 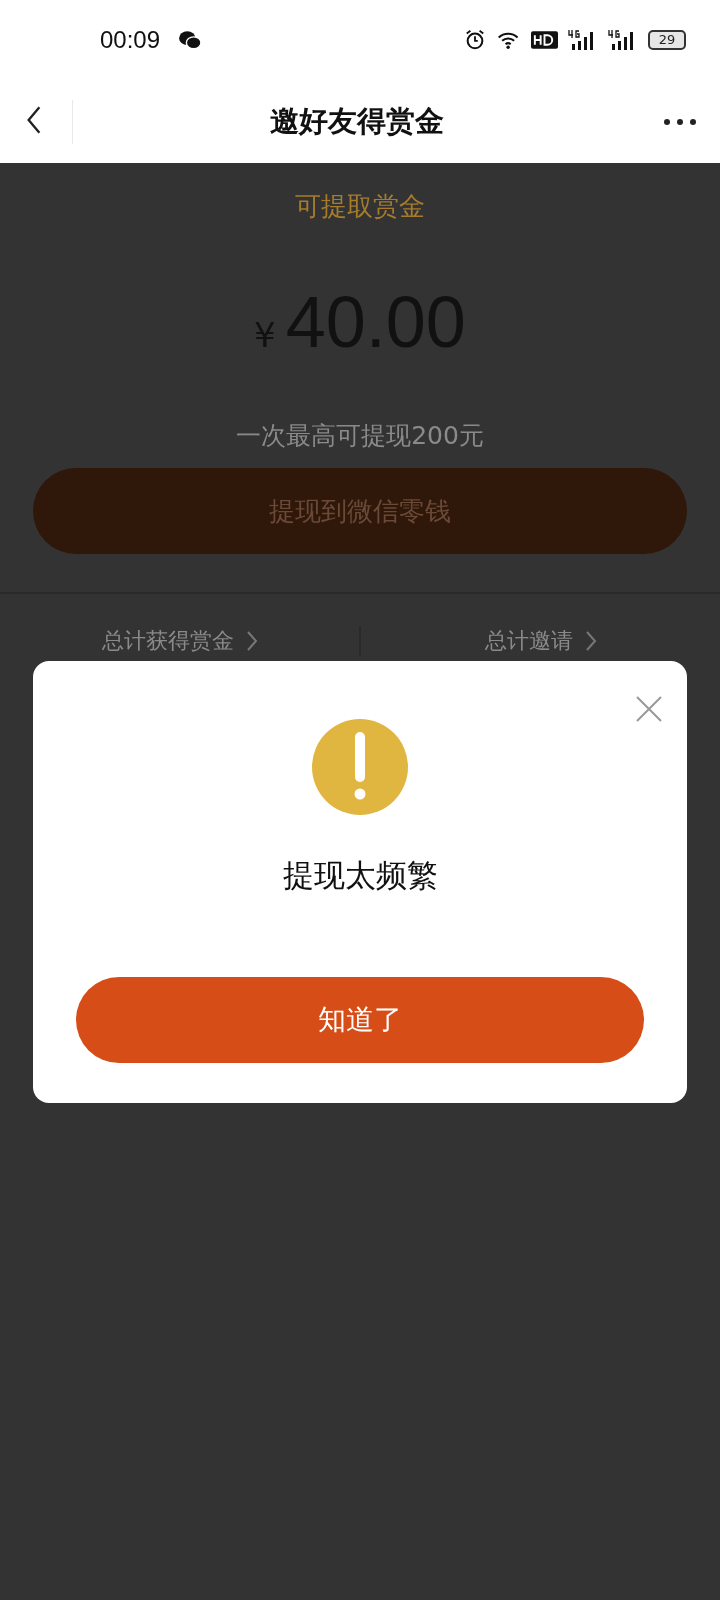 I want to click on close-icon, so click(x=649, y=709).